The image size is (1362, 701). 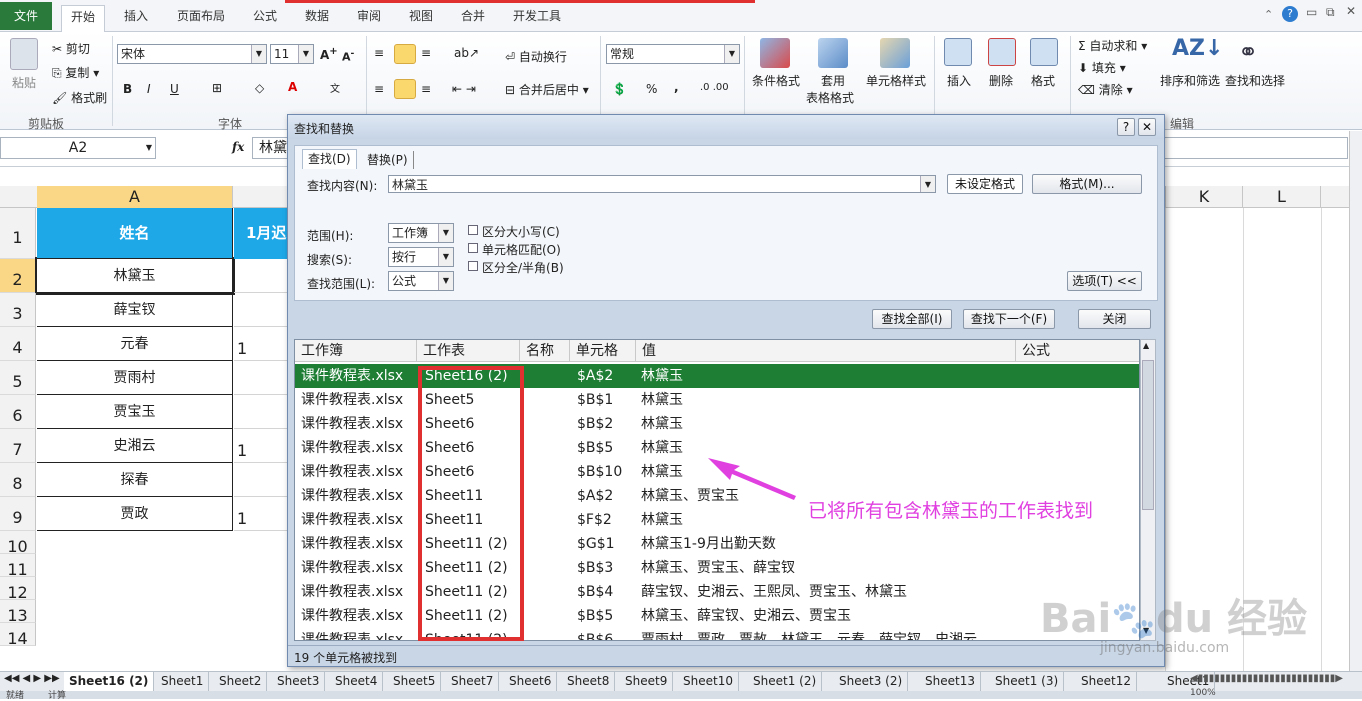 I want to click on cell-a5: 贾雨村, so click(x=135, y=378).